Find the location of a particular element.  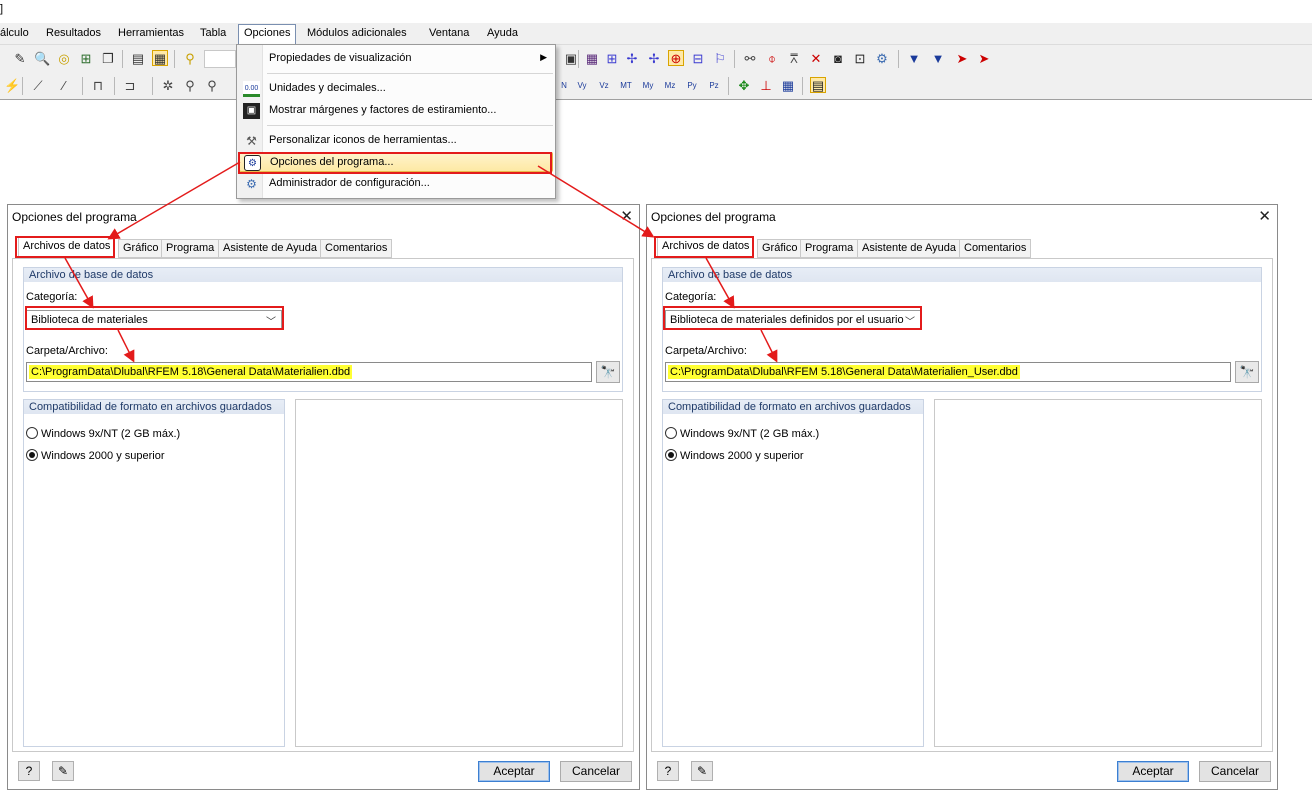

menu-separator is located at coordinates (410, 73).